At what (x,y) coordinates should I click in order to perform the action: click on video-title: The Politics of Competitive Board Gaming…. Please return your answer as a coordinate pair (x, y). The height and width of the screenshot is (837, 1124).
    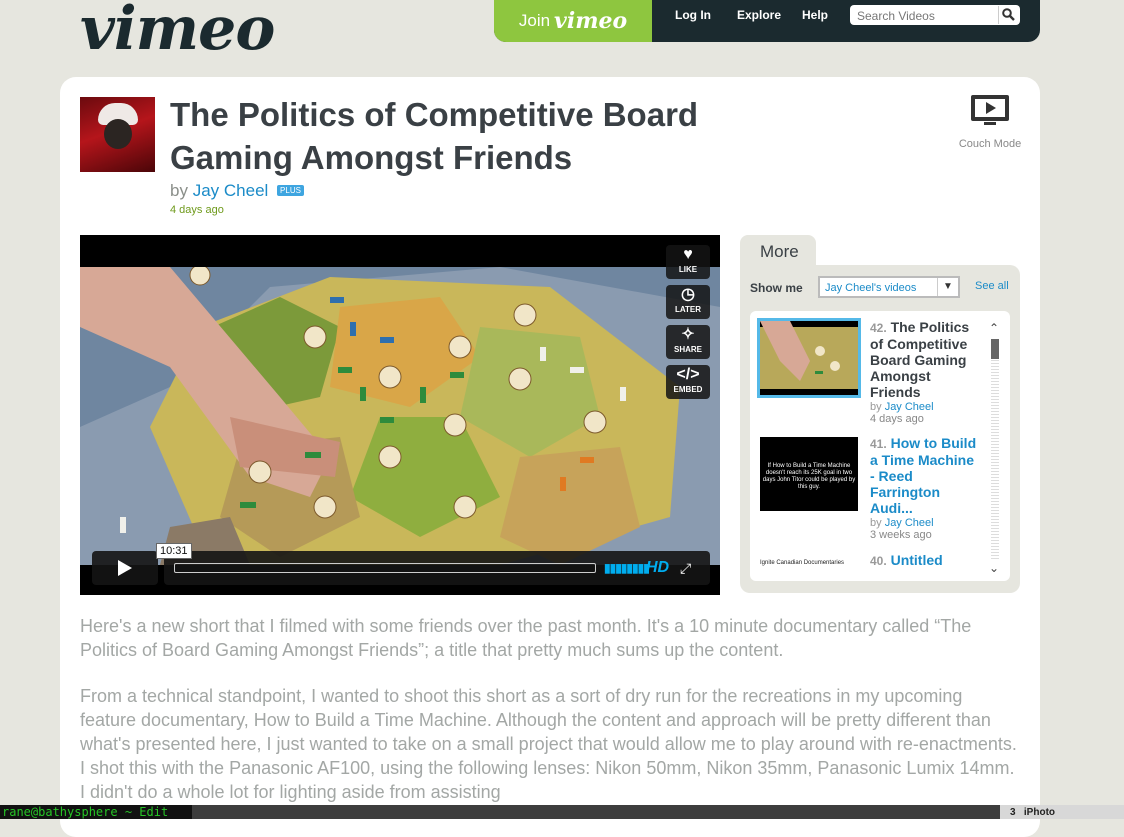
    Looking at the image, I should click on (434, 136).